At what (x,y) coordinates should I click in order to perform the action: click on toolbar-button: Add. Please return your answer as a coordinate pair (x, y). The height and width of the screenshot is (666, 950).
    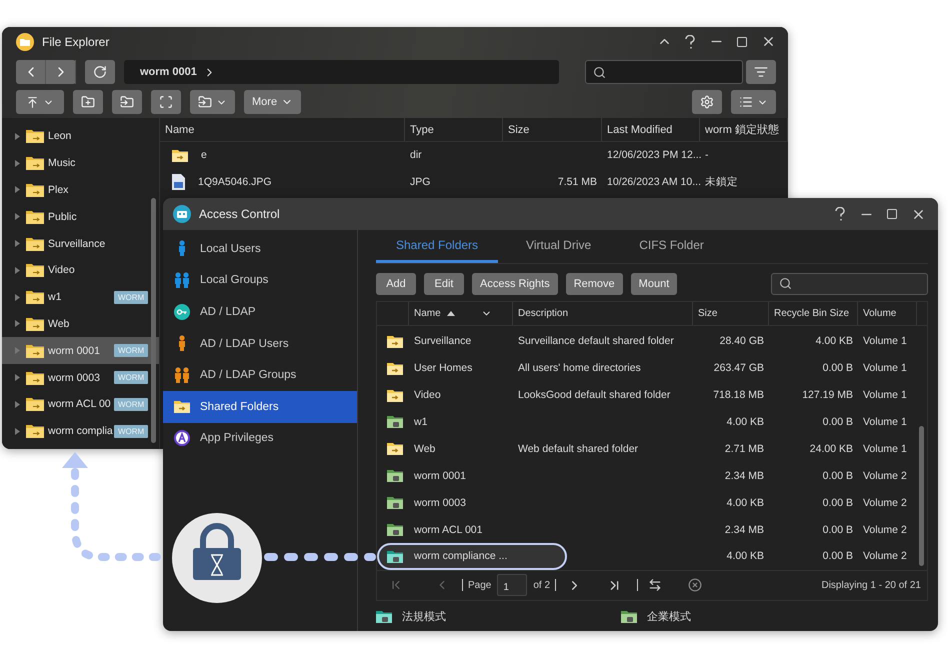
    Looking at the image, I should click on (396, 283).